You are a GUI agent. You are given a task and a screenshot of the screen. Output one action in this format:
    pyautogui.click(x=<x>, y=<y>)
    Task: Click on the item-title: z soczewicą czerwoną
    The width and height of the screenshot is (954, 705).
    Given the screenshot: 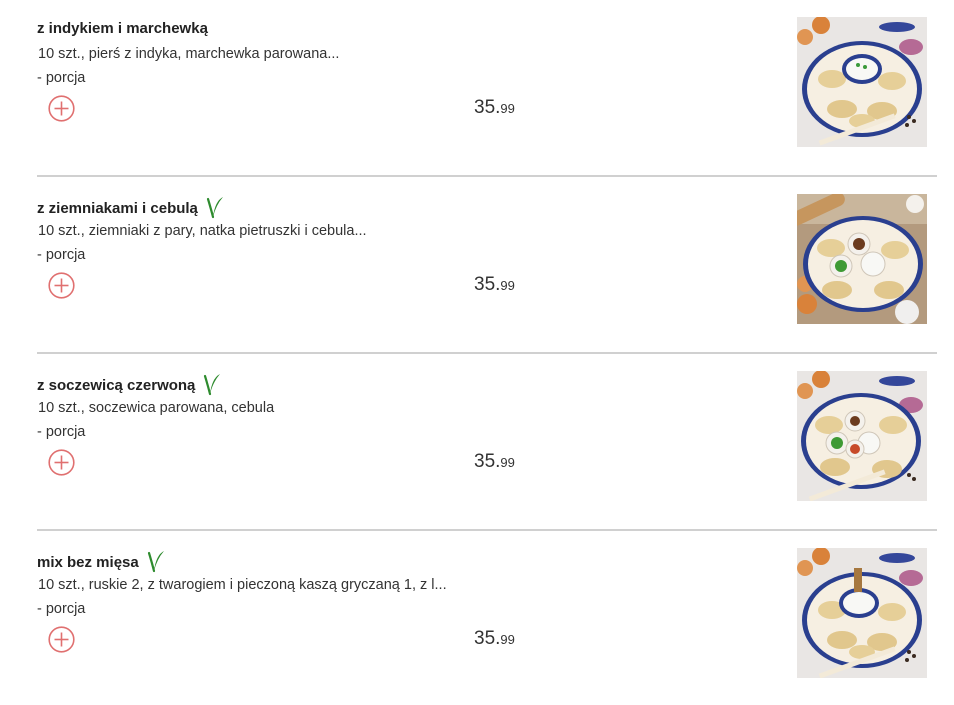 What is the action you would take?
    pyautogui.click(x=129, y=385)
    